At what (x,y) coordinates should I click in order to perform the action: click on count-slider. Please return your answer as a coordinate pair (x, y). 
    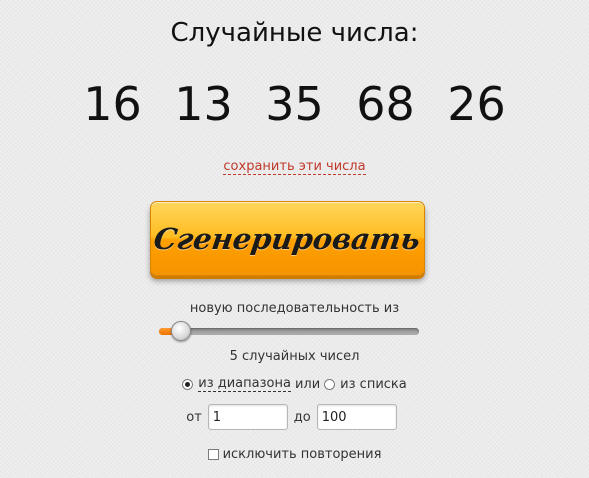
    Looking at the image, I should click on (289, 331).